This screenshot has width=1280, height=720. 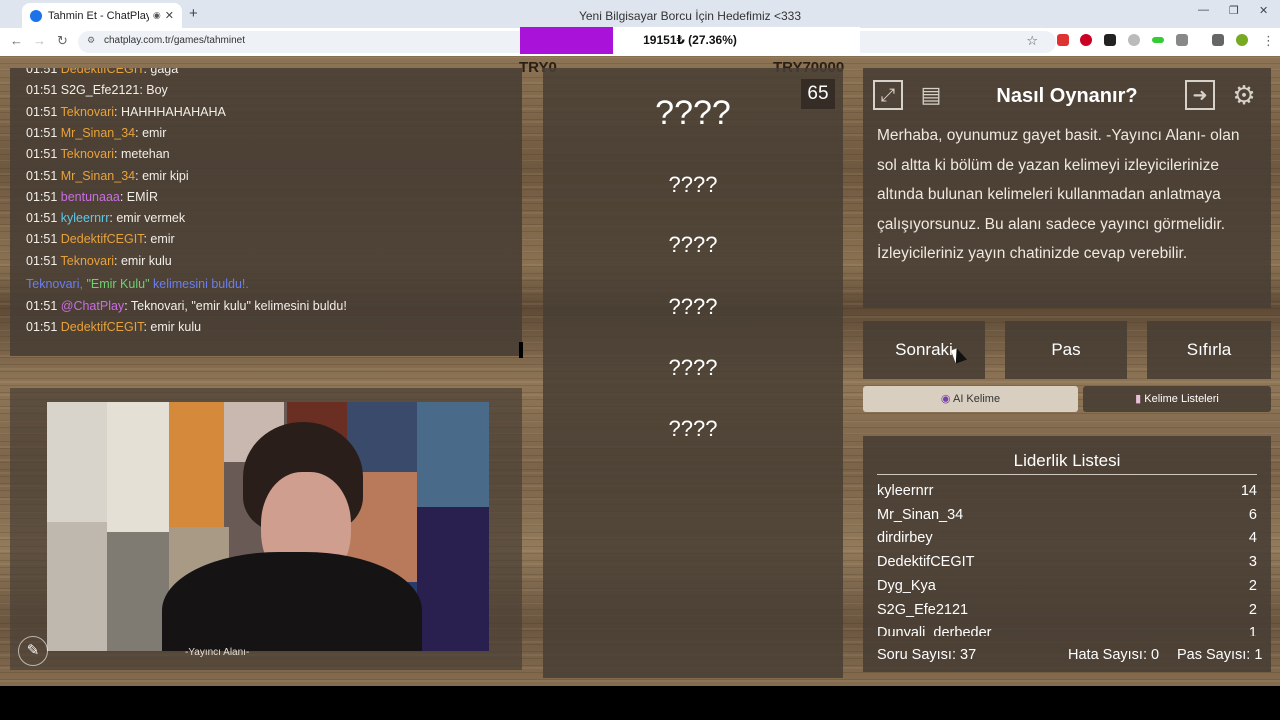 What do you see at coordinates (1218, 40) in the screenshot?
I see `media-icon` at bounding box center [1218, 40].